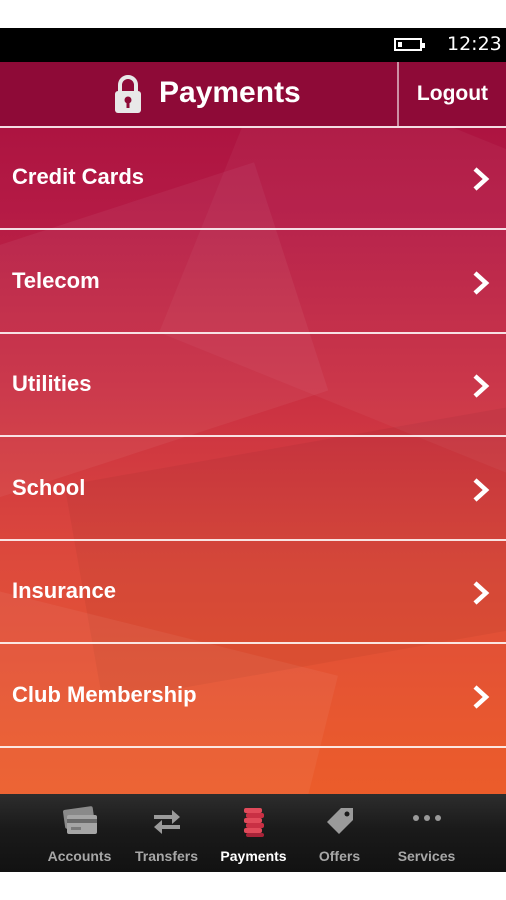 The width and height of the screenshot is (506, 900). What do you see at coordinates (78, 176) in the screenshot?
I see `menu-item-label: Credit Cards` at bounding box center [78, 176].